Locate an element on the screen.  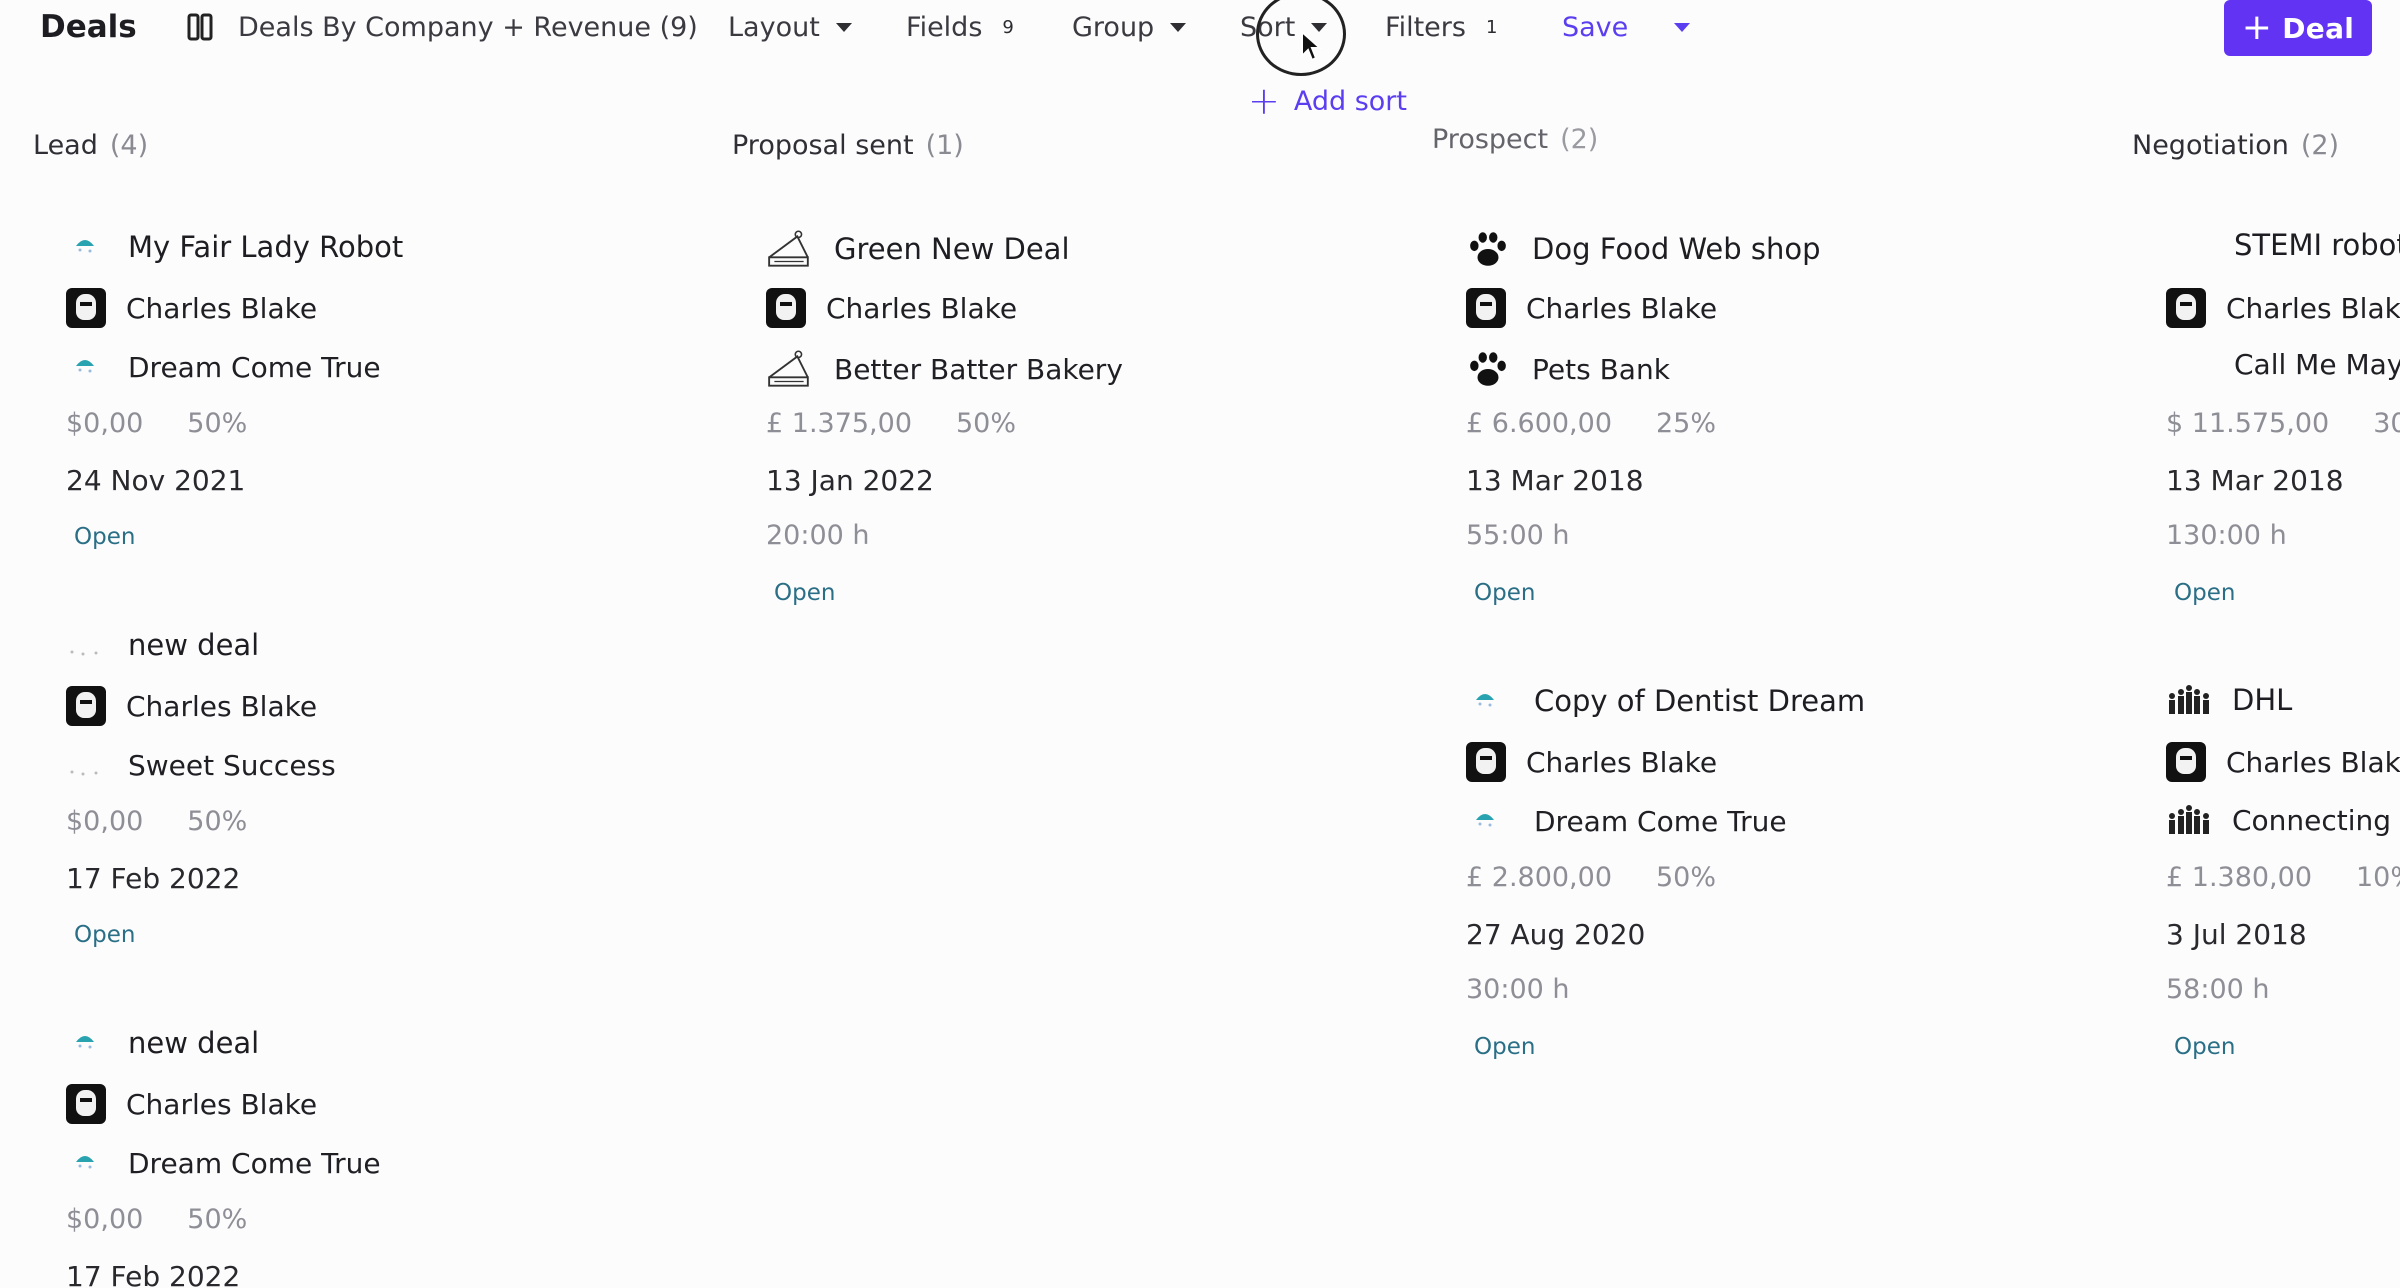
layout-label: Layout is located at coordinates (774, 27).